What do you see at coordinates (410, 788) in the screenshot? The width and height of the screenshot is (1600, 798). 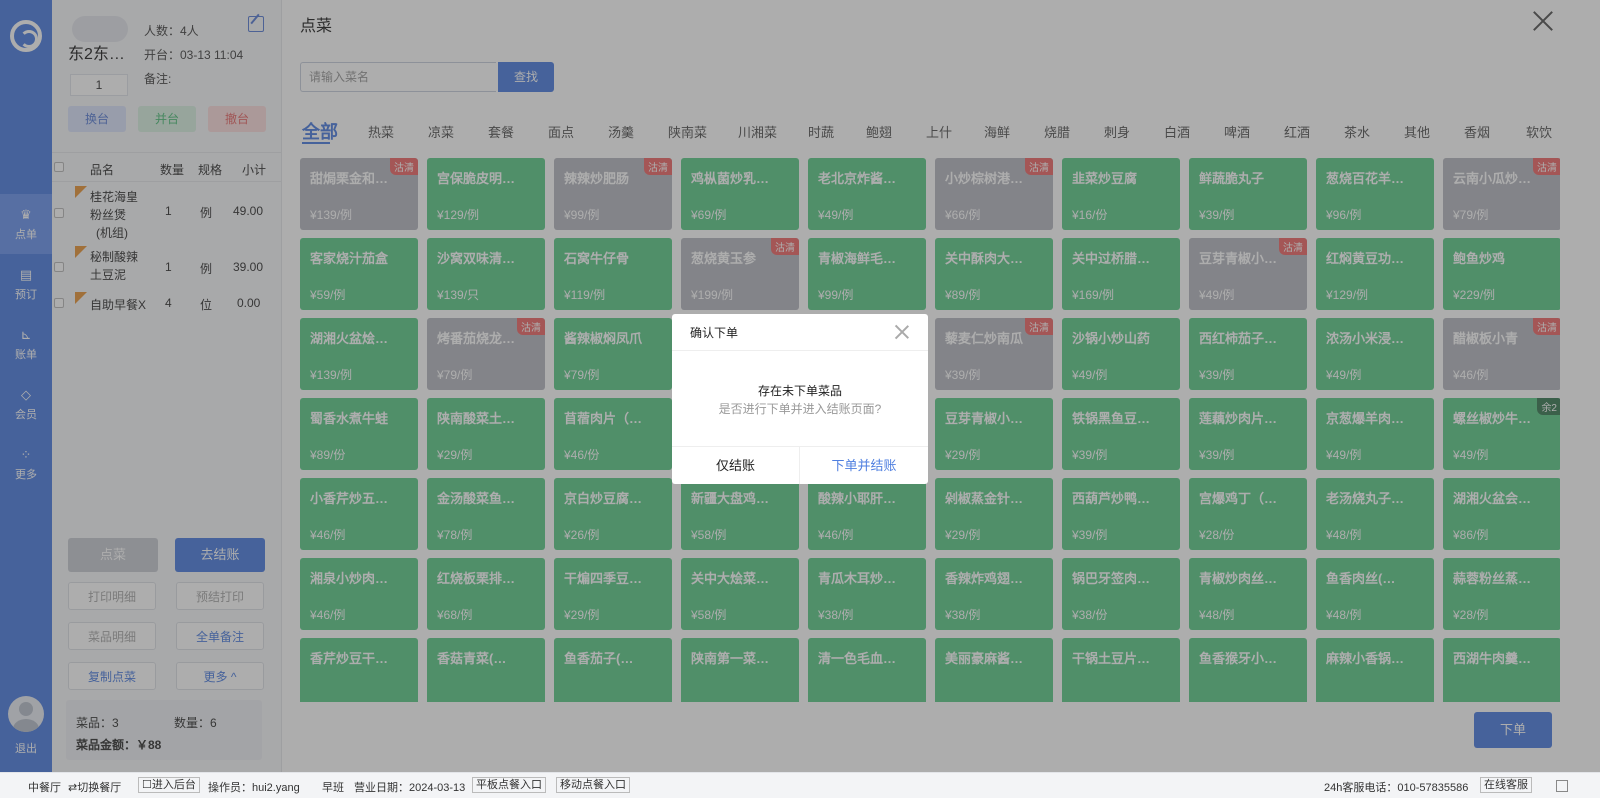 I see `business-date: 营业日期：2024-03-13` at bounding box center [410, 788].